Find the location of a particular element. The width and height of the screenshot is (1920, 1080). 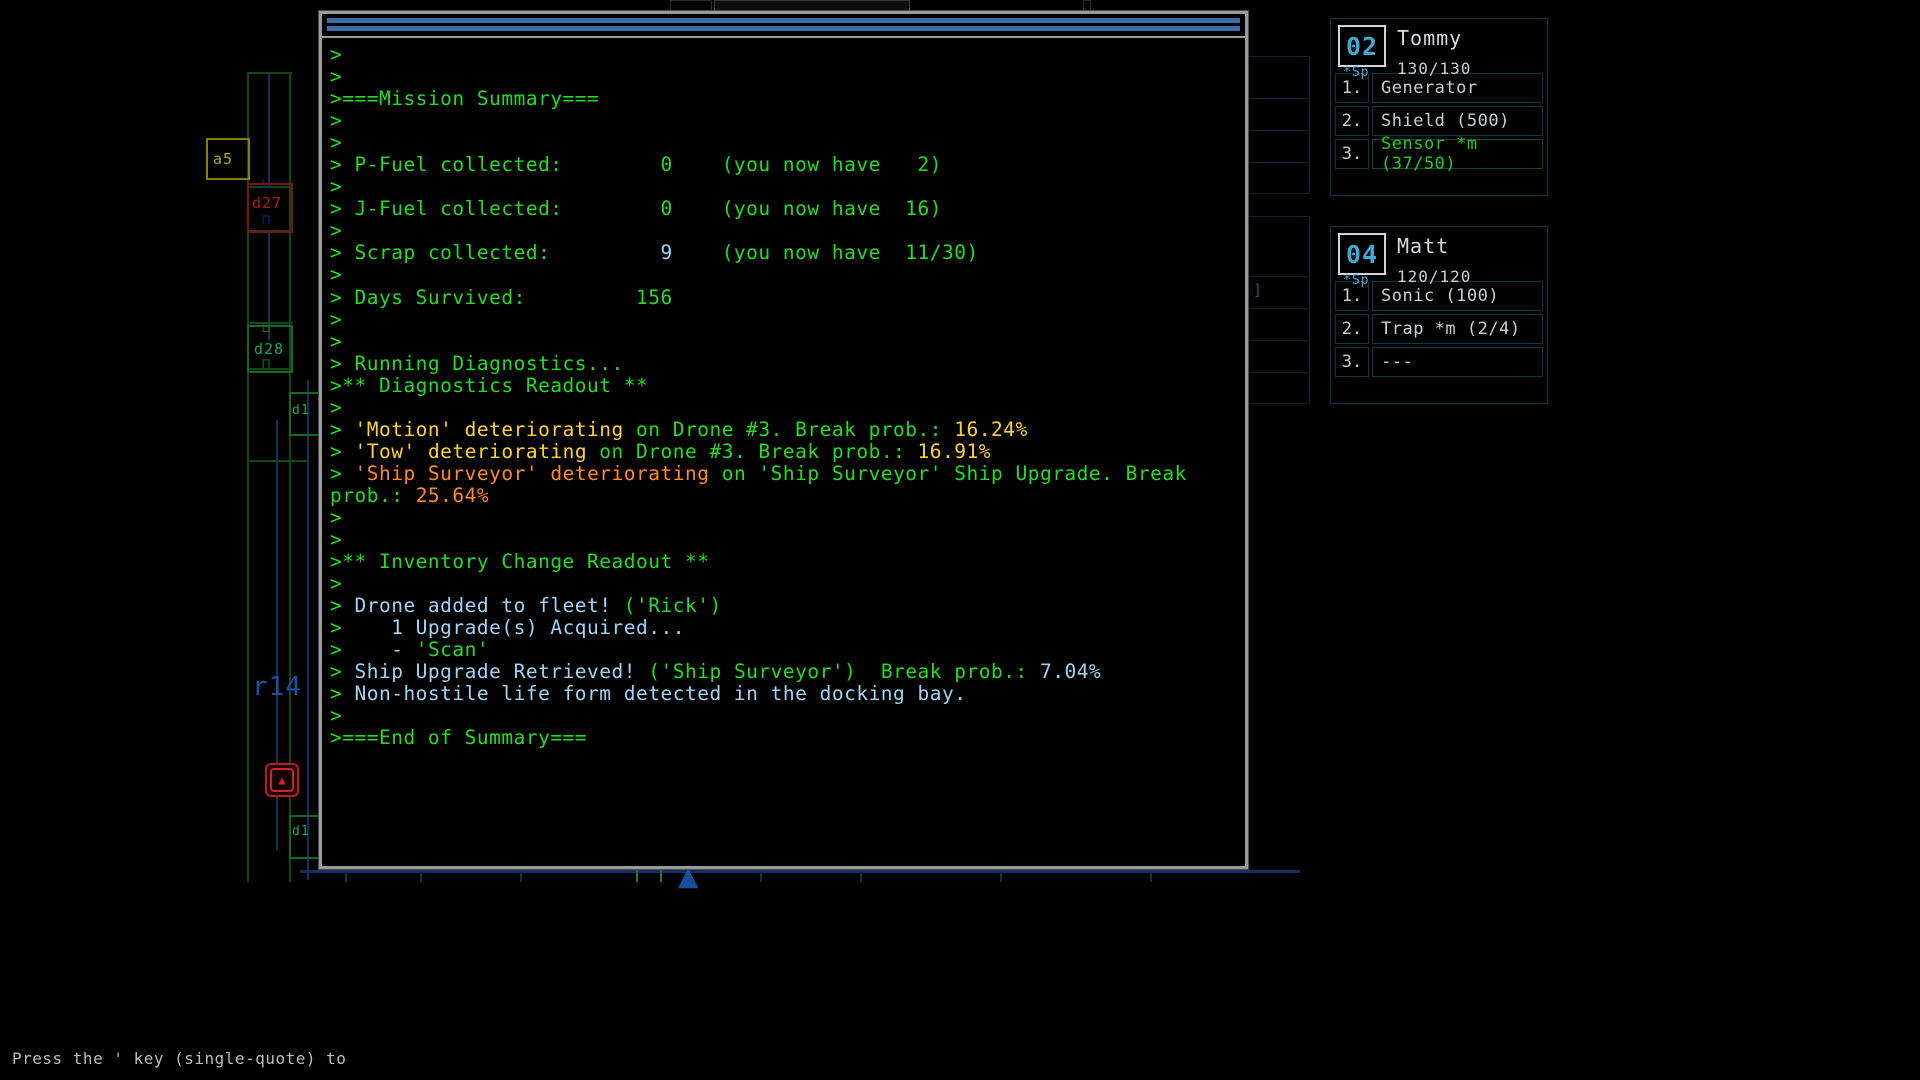

ghost-panel is located at coordinates (1279, 310).